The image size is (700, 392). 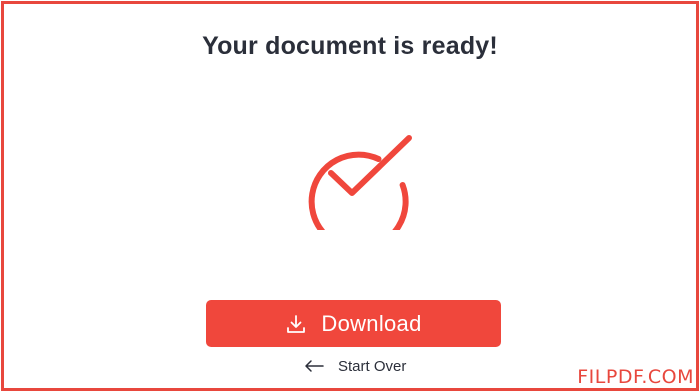 What do you see at coordinates (371, 323) in the screenshot?
I see `download-button-label: Download` at bounding box center [371, 323].